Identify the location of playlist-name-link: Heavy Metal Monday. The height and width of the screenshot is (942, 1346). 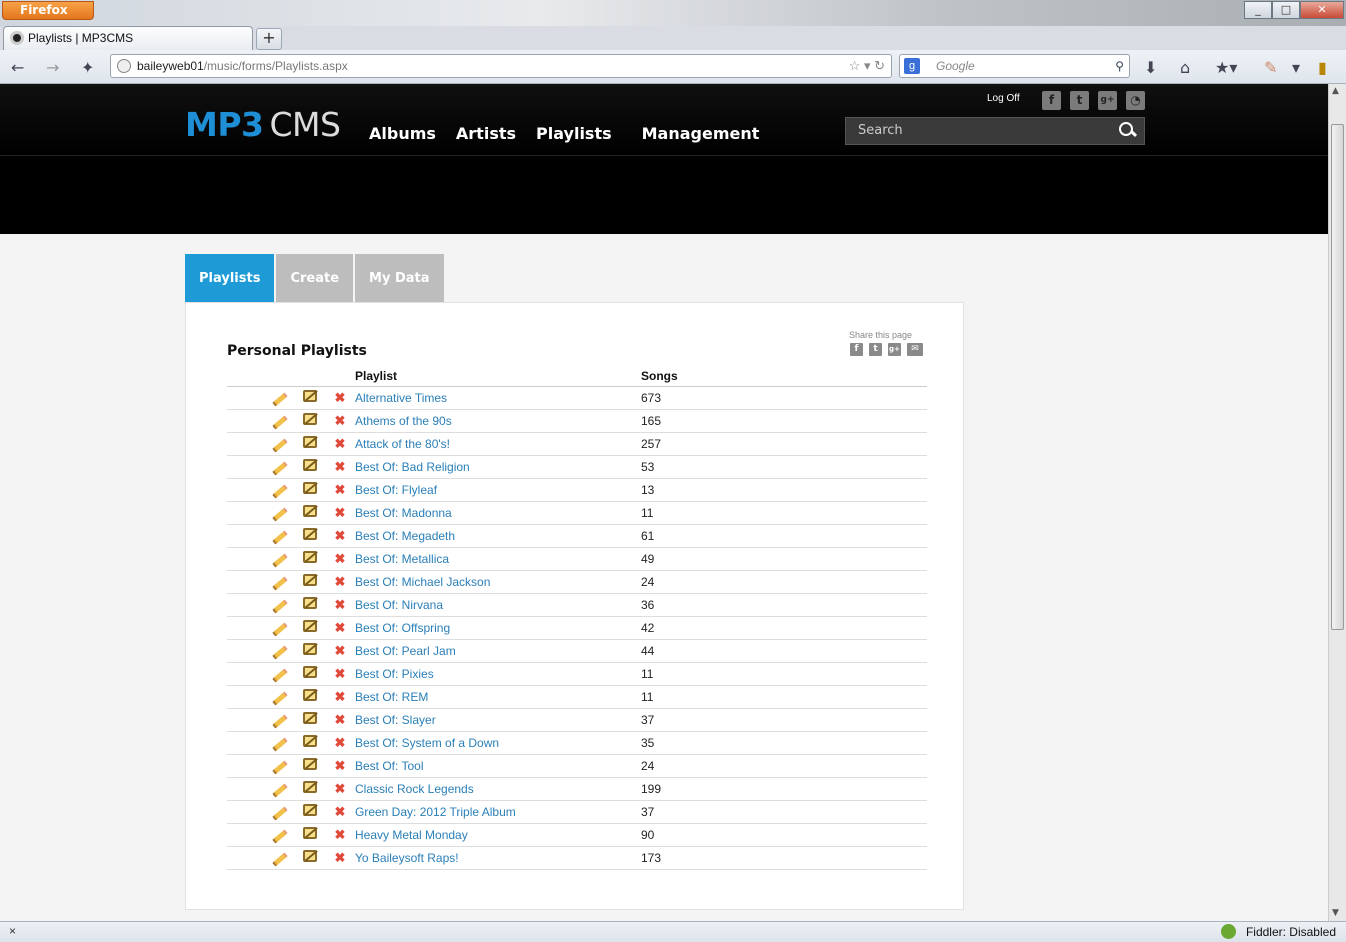
(498, 835).